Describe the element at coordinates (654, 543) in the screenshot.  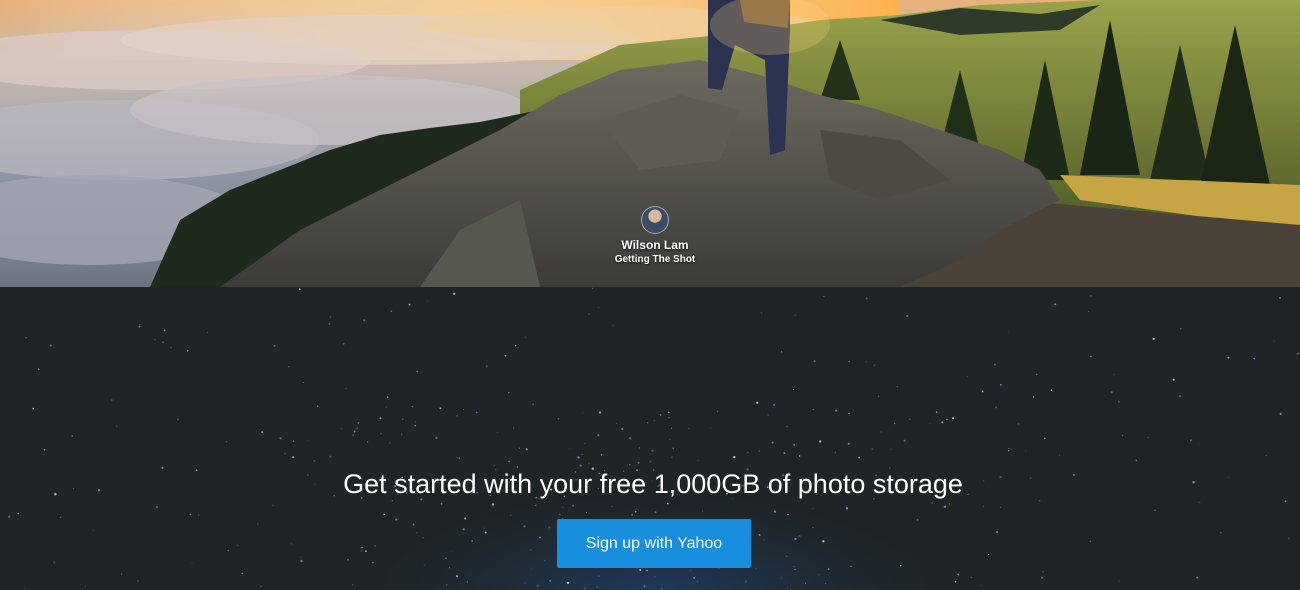
I see `signup-with-yahoo-button: Sign up with Yahoo` at that location.